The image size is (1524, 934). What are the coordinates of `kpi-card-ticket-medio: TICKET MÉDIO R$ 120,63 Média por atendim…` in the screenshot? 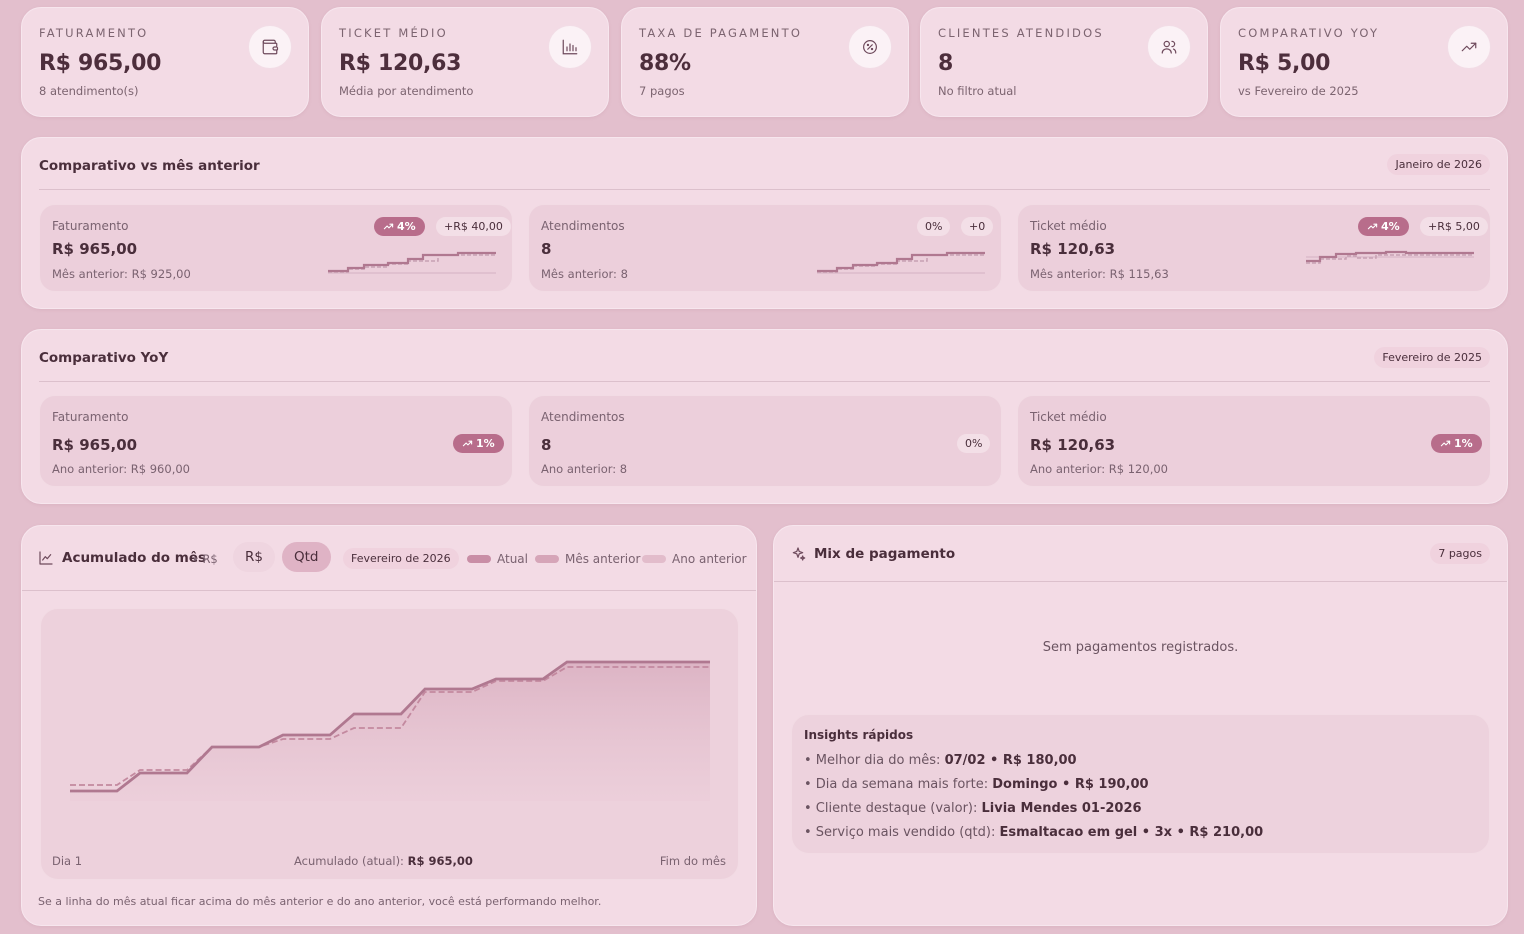 It's located at (465, 62).